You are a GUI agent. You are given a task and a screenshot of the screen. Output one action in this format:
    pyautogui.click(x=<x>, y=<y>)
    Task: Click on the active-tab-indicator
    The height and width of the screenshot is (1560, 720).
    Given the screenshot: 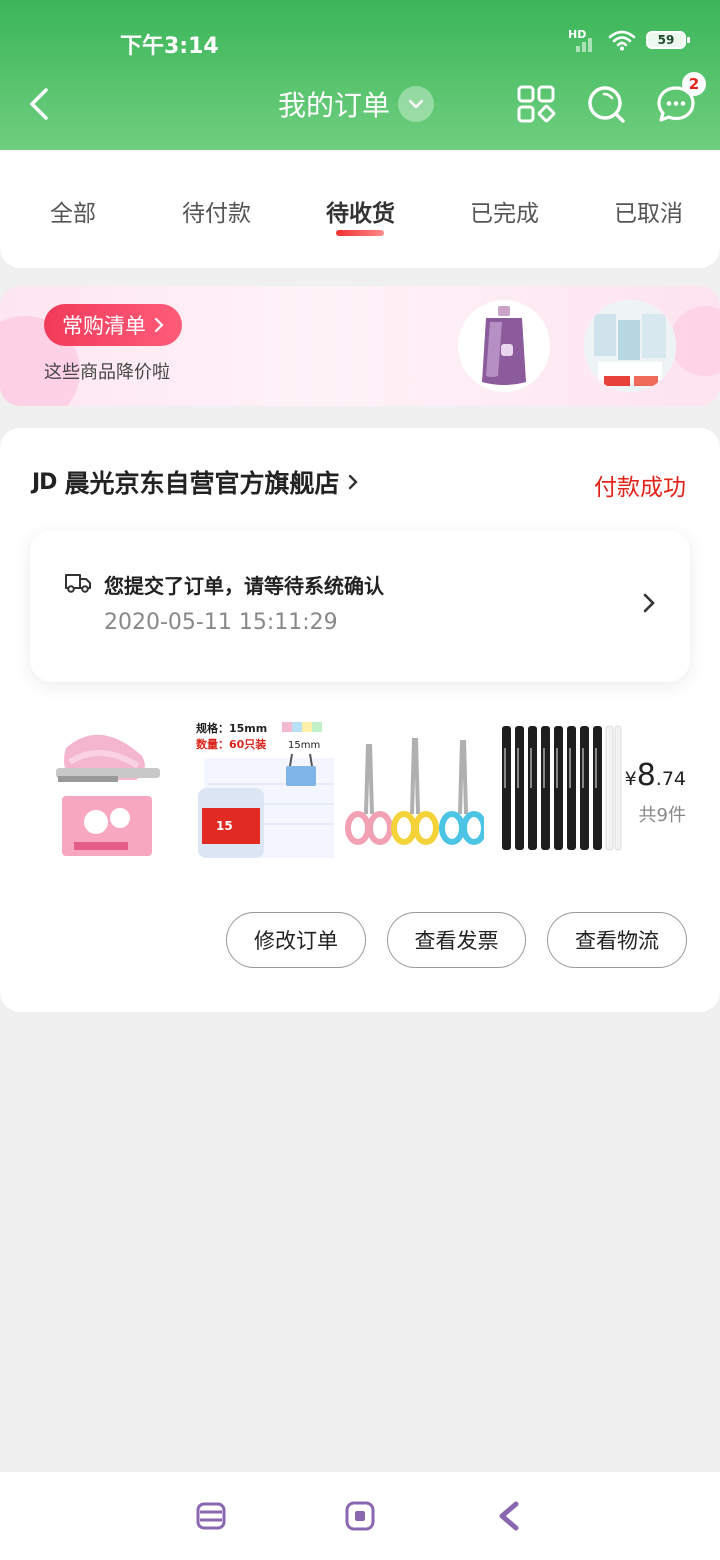 What is the action you would take?
    pyautogui.click(x=360, y=233)
    